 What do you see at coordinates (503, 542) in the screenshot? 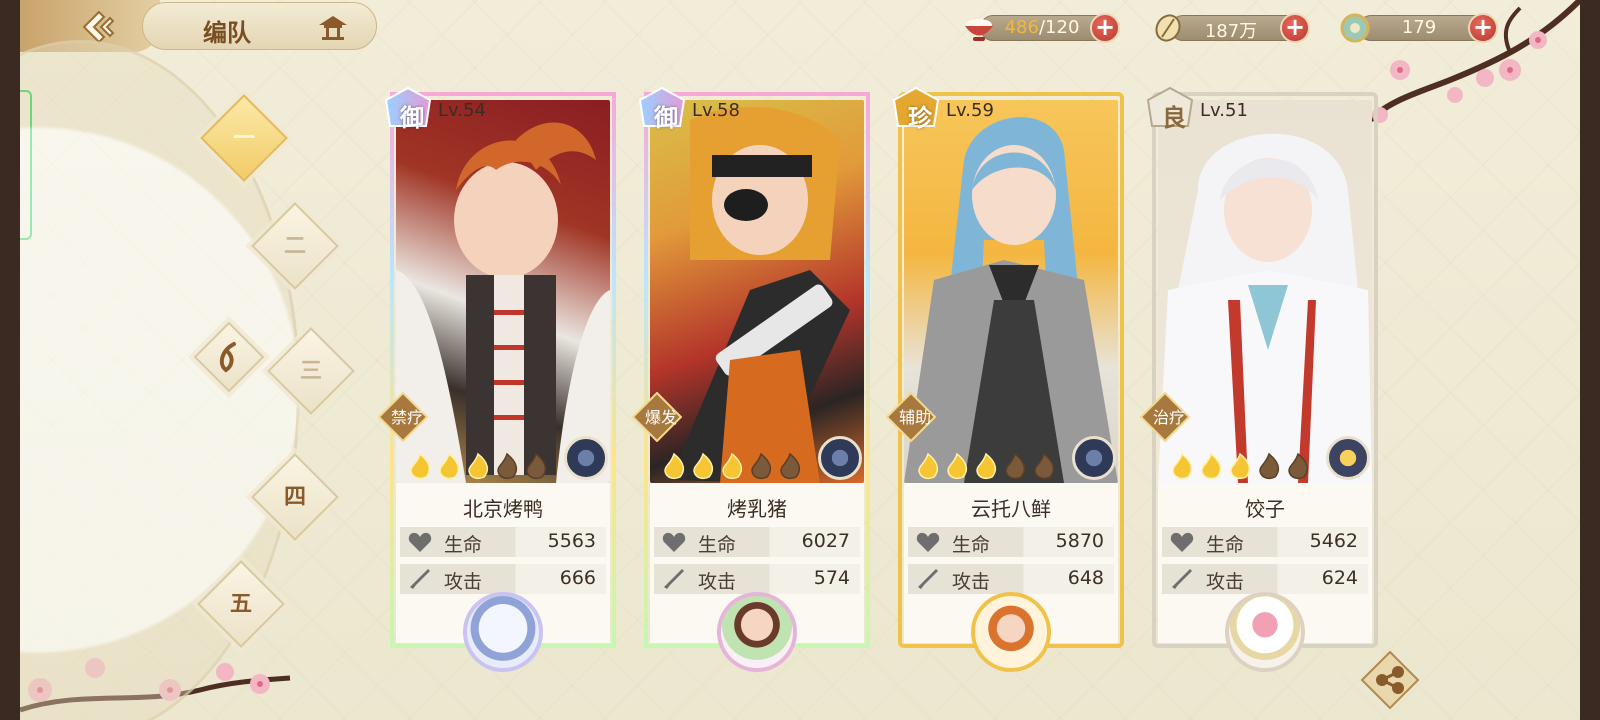
I see `hp-row: 生命 5563` at bounding box center [503, 542].